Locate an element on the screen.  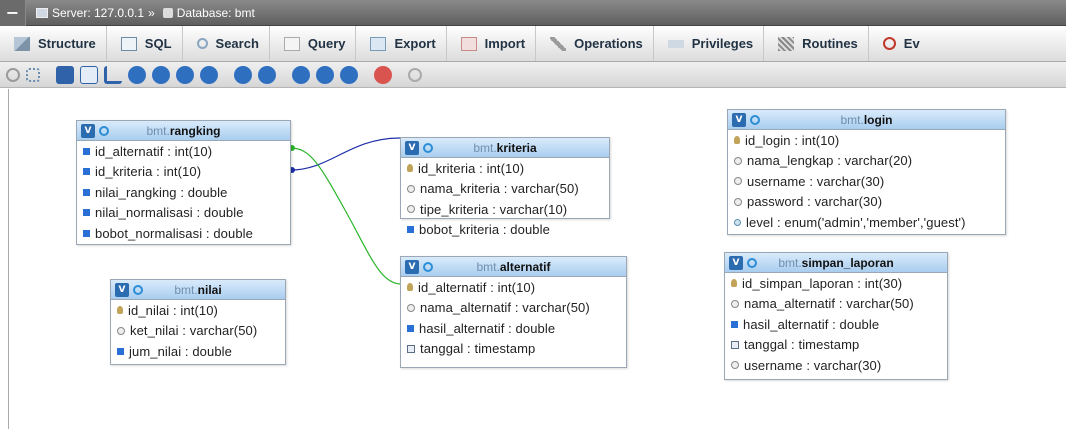
column-row: bobot_normalisasi : double is located at coordinates (183, 233).